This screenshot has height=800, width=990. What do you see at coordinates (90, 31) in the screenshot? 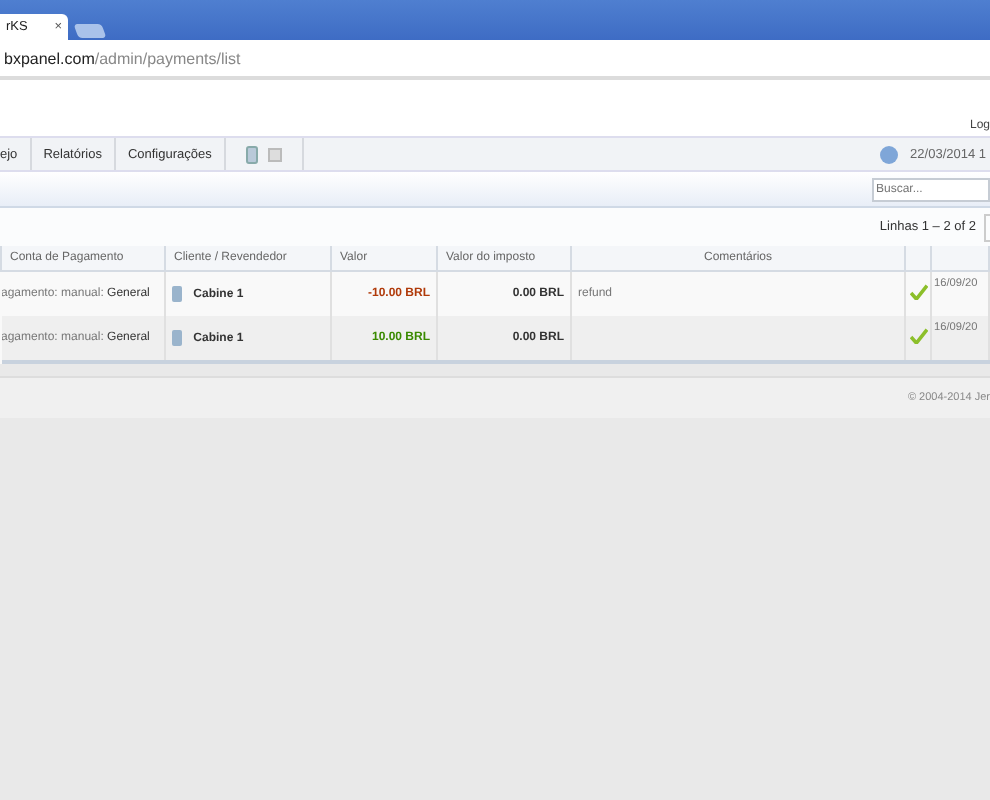
I see `new-tab-button` at bounding box center [90, 31].